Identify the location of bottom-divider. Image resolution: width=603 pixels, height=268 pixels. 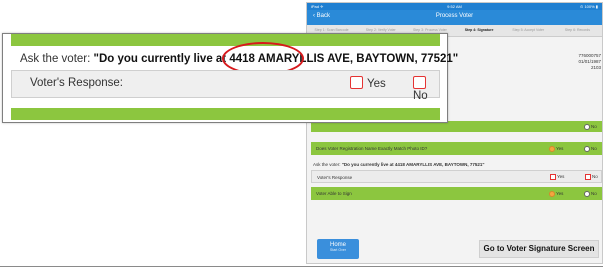
(301, 266).